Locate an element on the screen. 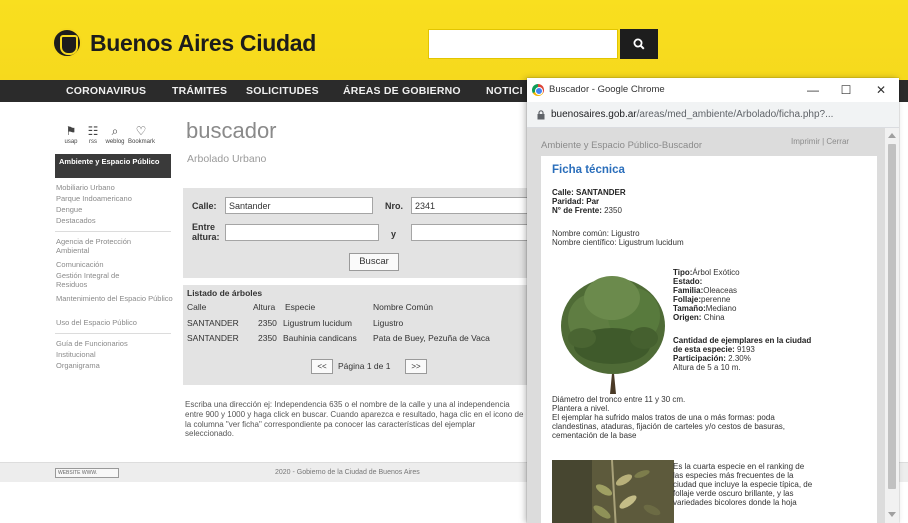 The image size is (908, 523). popup-titlebar: Buscador - Google Chrome — ☐ ✕ is located at coordinates (713, 90).